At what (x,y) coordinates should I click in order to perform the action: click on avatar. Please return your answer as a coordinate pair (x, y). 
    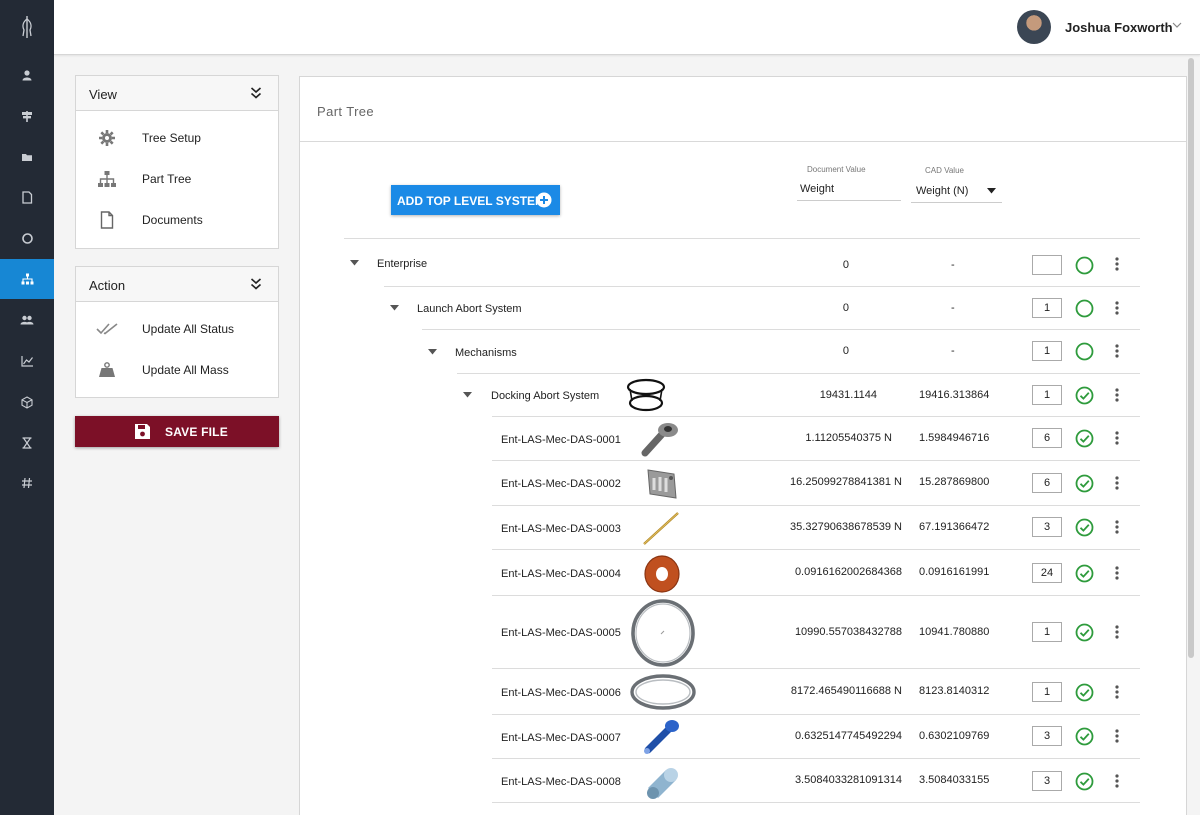
    Looking at the image, I should click on (1034, 27).